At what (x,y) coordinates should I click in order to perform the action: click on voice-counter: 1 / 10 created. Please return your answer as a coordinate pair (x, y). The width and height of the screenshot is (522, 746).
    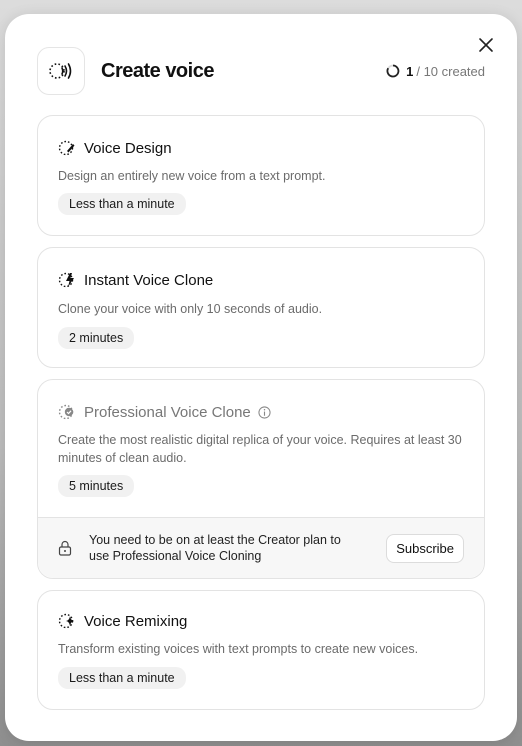
    Looking at the image, I should click on (435, 71).